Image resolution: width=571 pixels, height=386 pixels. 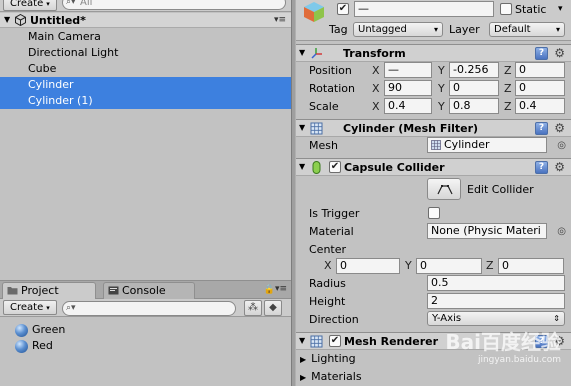 I want to click on capsule-collider-header: ▼ ✔ Capsule Collider ? ⚙, so click(x=433, y=167).